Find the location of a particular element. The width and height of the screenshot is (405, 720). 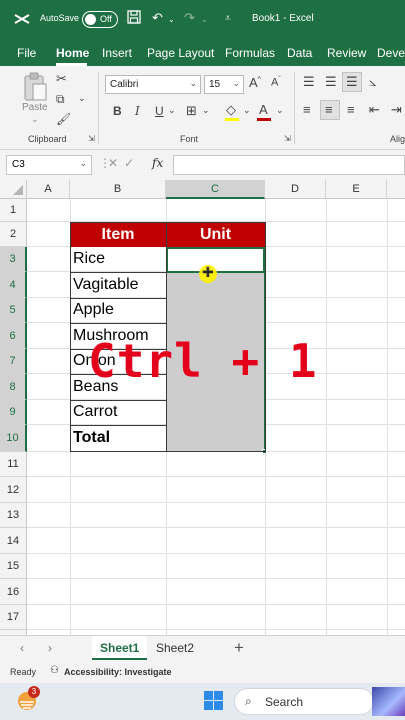

decrease-font-size-icon: Aˇ is located at coordinates (276, 82).